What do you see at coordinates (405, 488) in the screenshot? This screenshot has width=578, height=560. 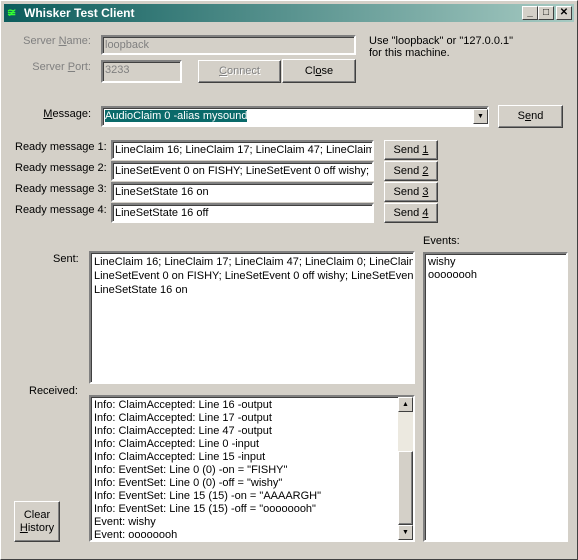 I see `scrollbar-thumb` at bounding box center [405, 488].